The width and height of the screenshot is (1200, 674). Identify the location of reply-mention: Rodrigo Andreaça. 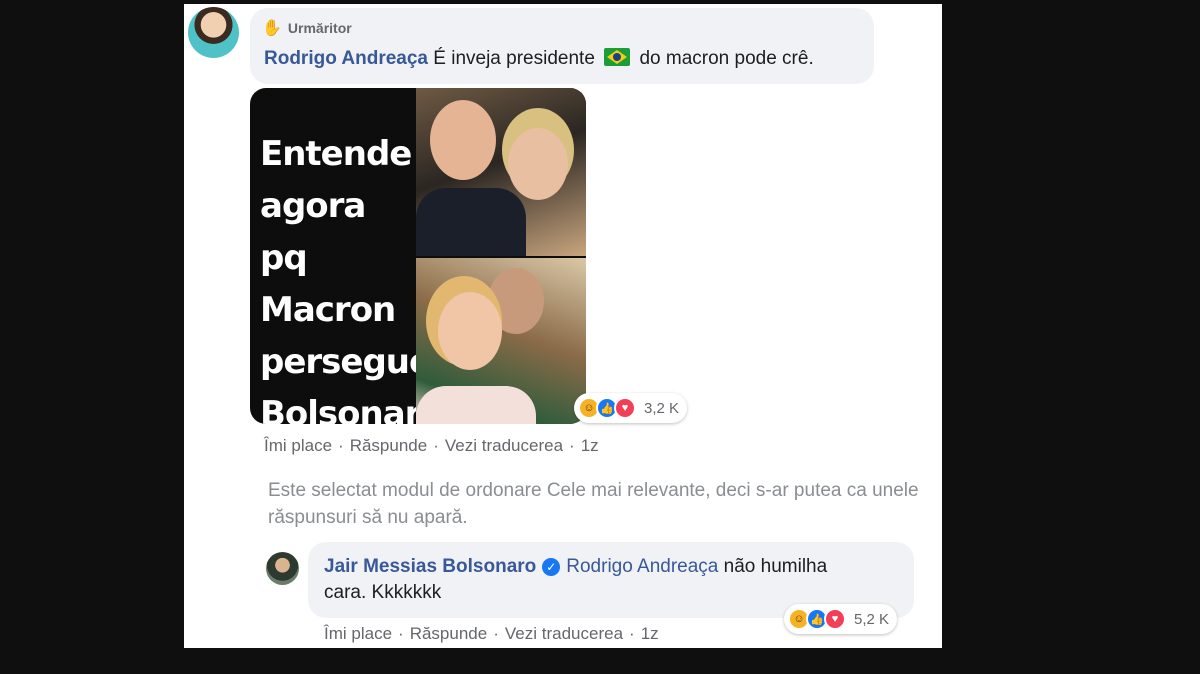
(642, 566).